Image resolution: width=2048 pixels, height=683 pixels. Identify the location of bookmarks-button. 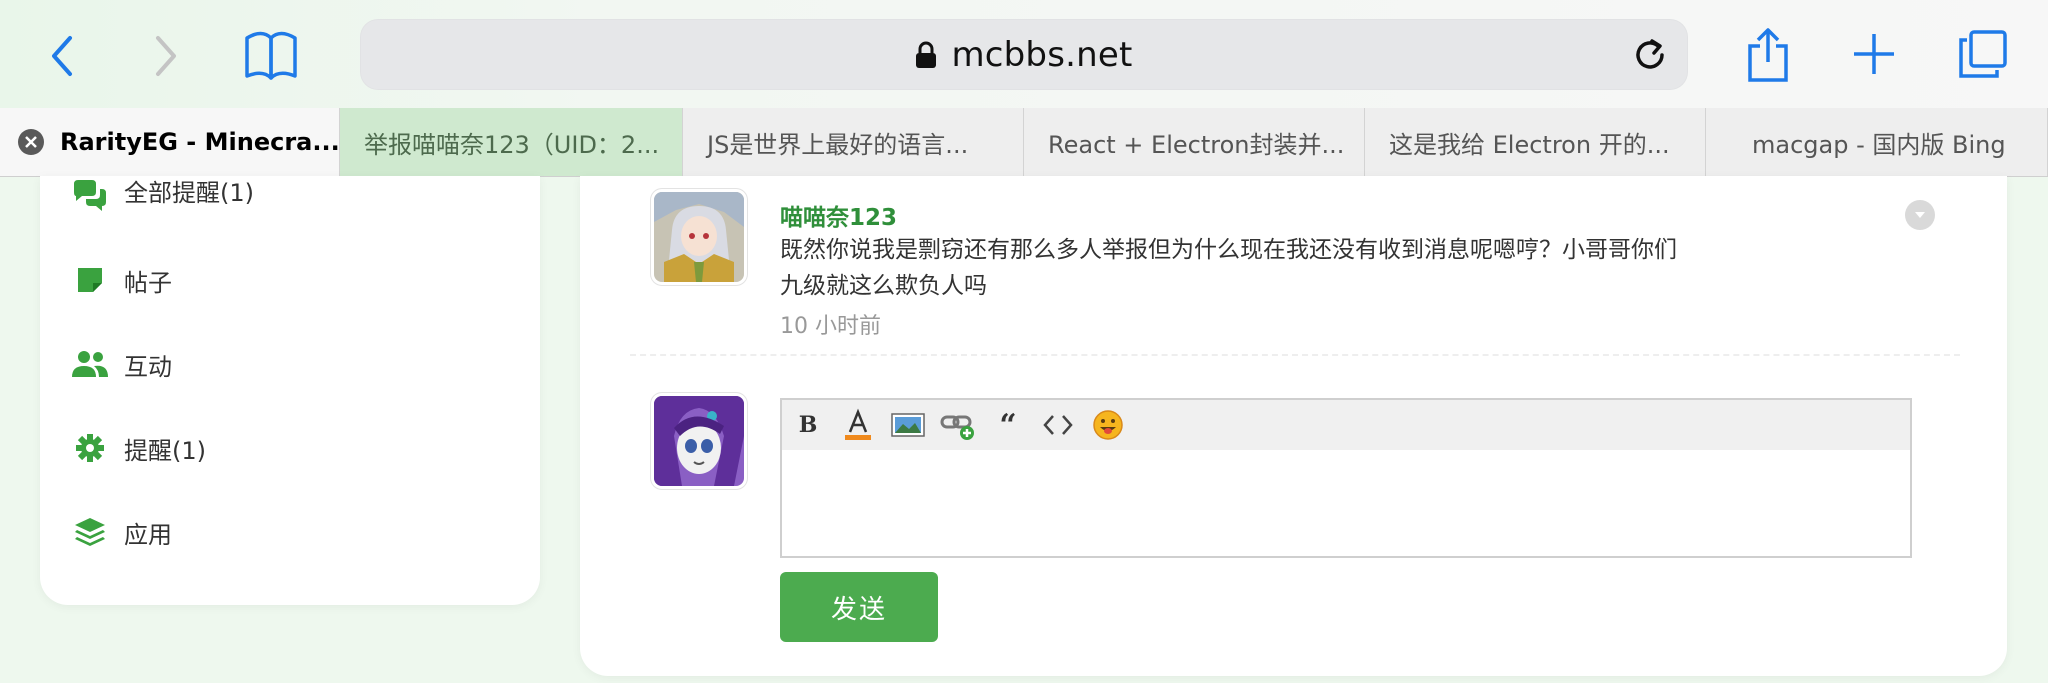
(271, 56).